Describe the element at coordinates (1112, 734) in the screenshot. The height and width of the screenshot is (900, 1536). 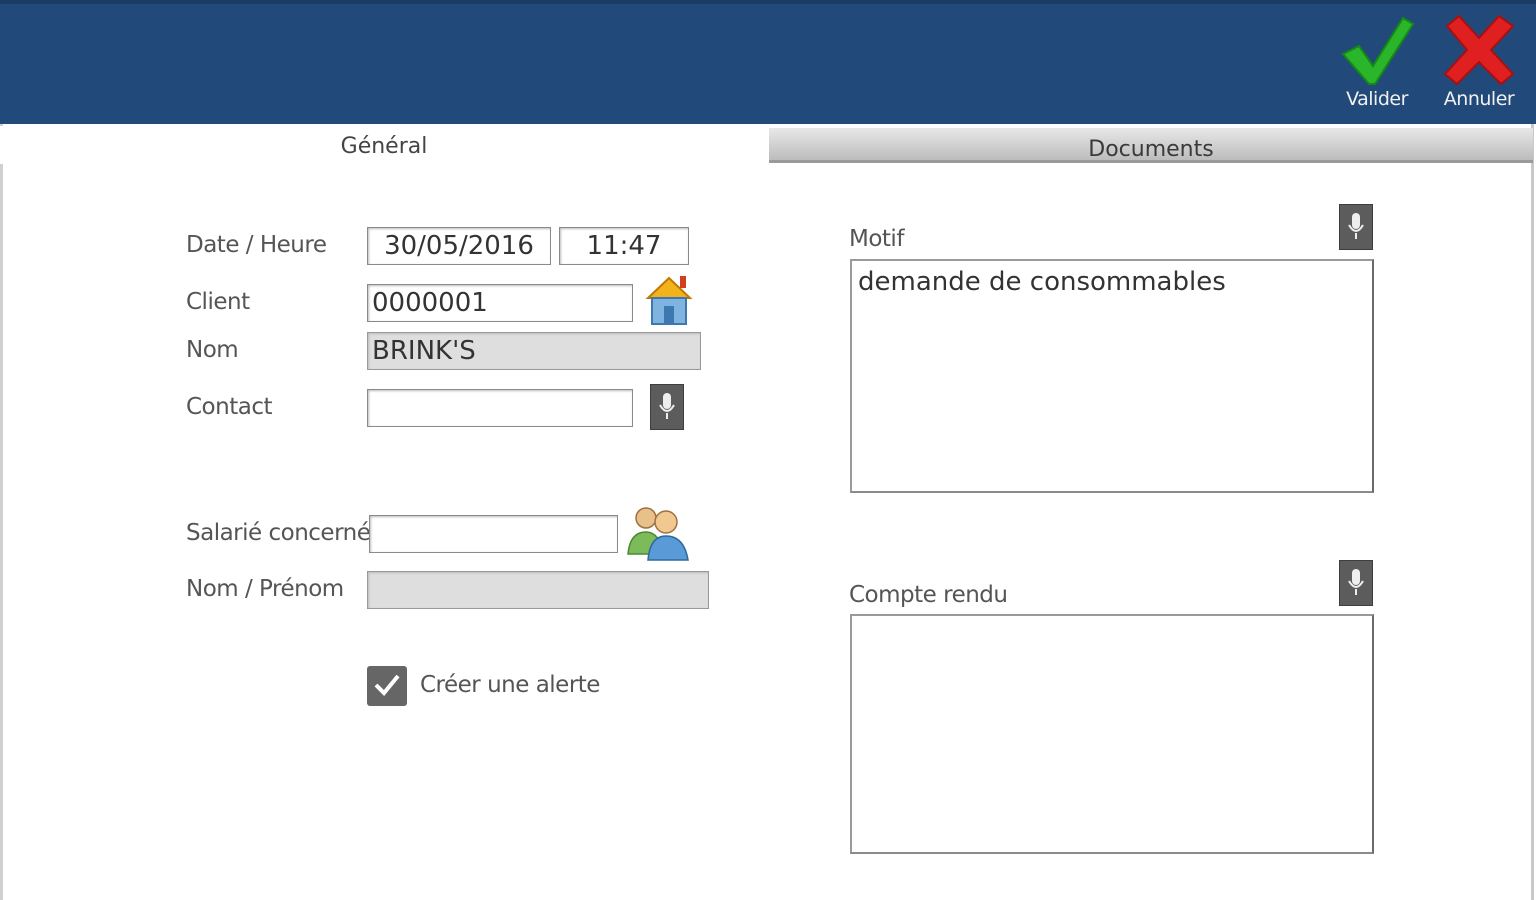
I see `compte-rendu-textarea` at that location.